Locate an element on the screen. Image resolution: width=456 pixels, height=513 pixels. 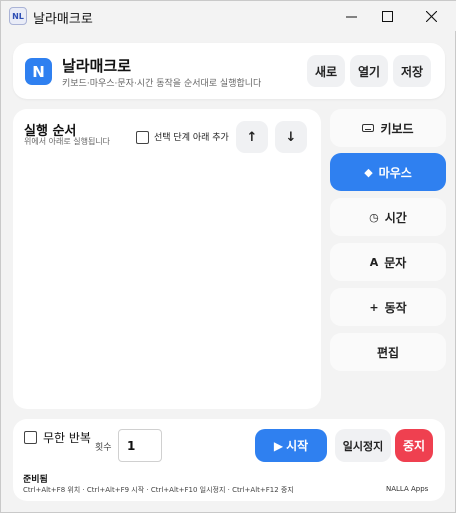
text-button: A 문자 is located at coordinates (388, 262).